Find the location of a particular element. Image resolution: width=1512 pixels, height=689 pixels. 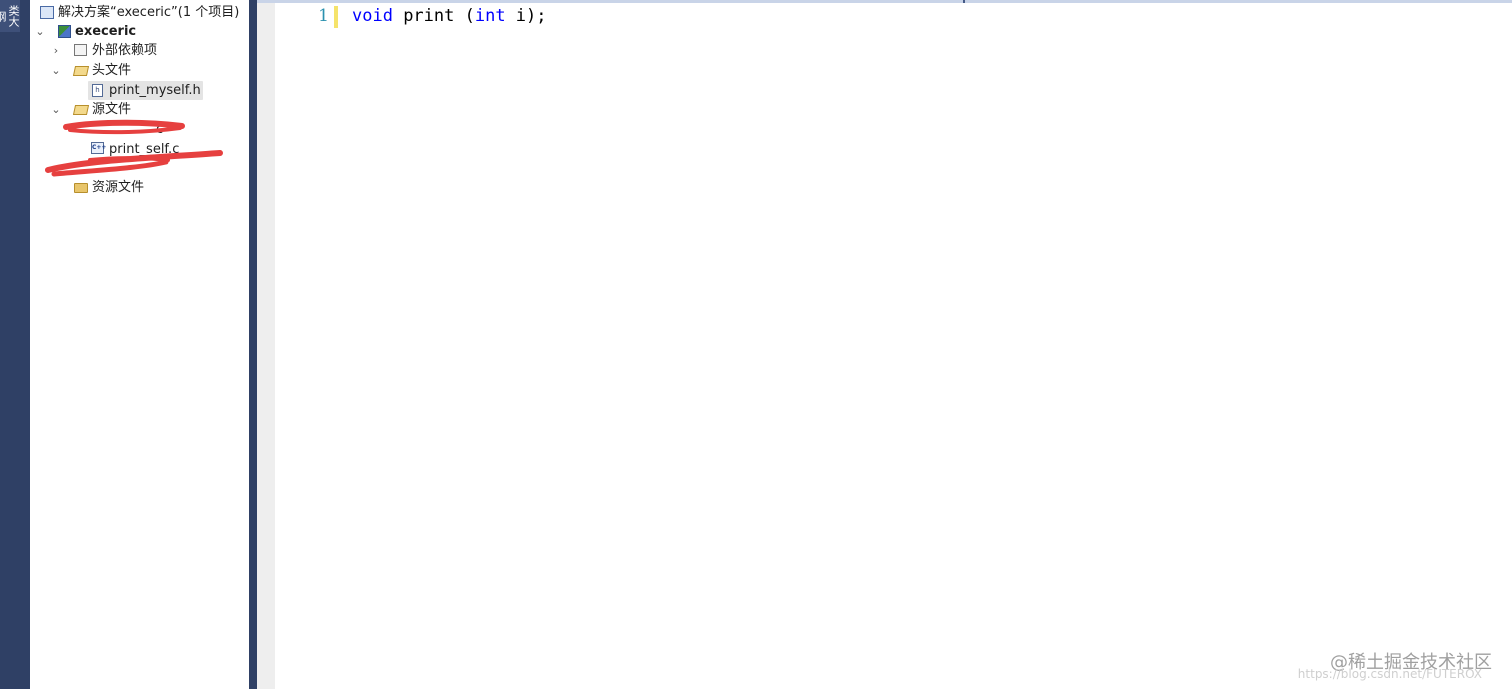

project-label: execeric is located at coordinates (106, 31).